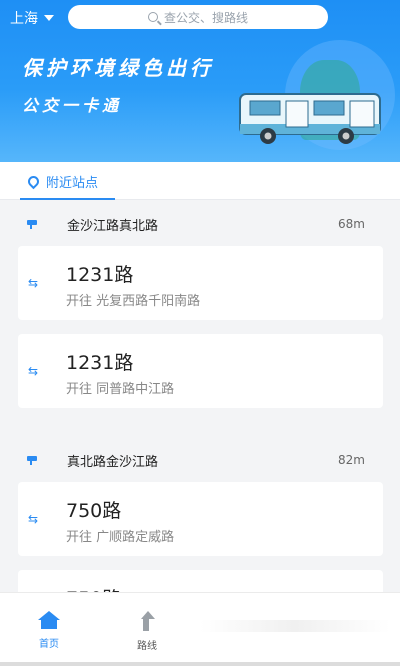  What do you see at coordinates (200, 460) in the screenshot?
I see `stop-header: 真北路金沙江路 82m` at bounding box center [200, 460].